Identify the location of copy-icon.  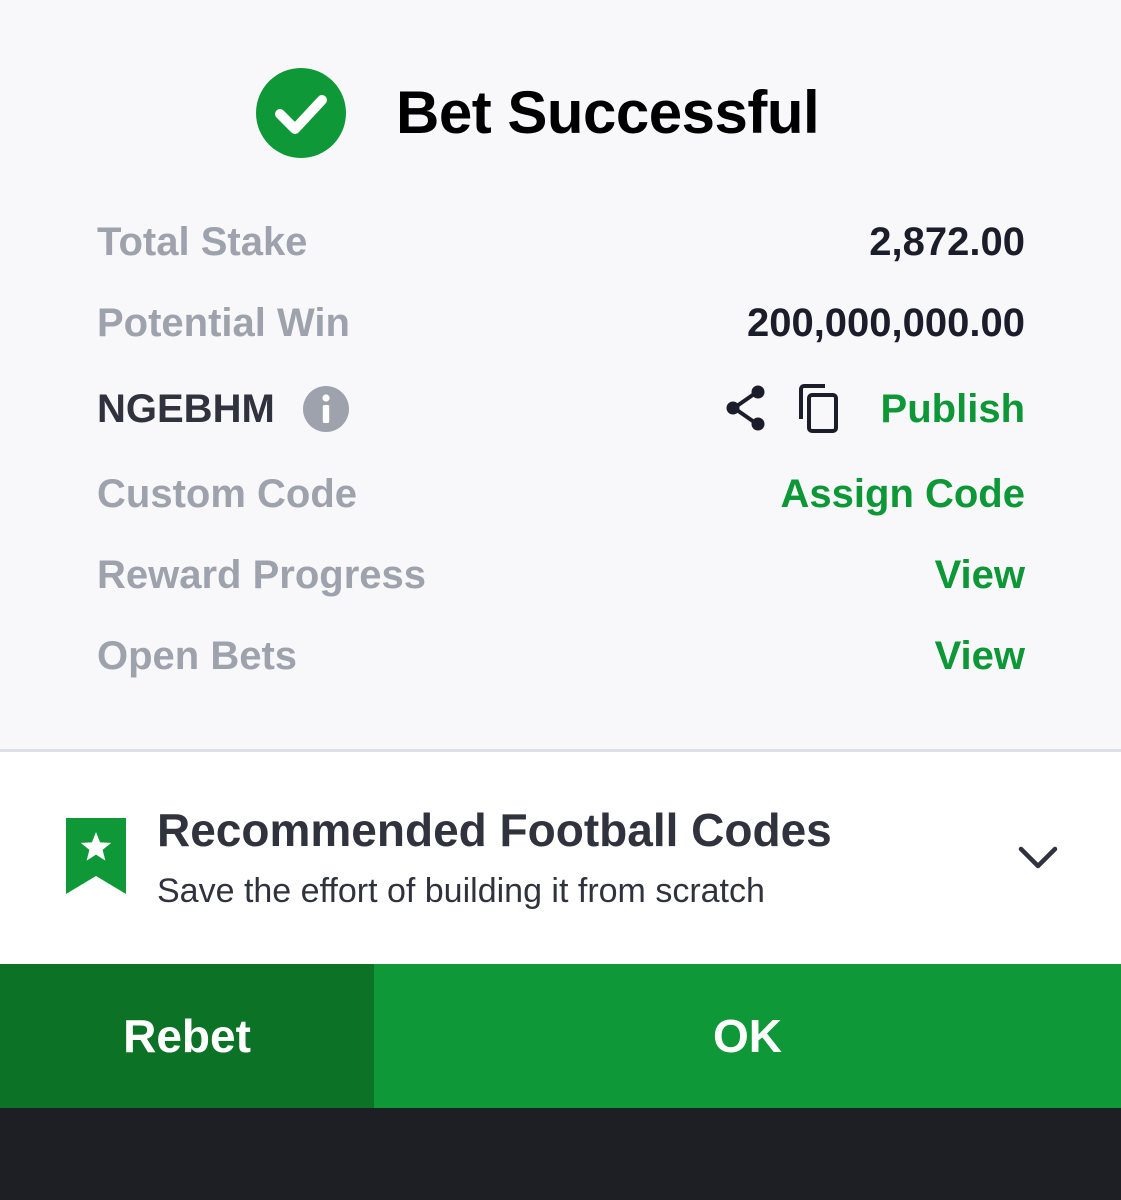
(819, 409).